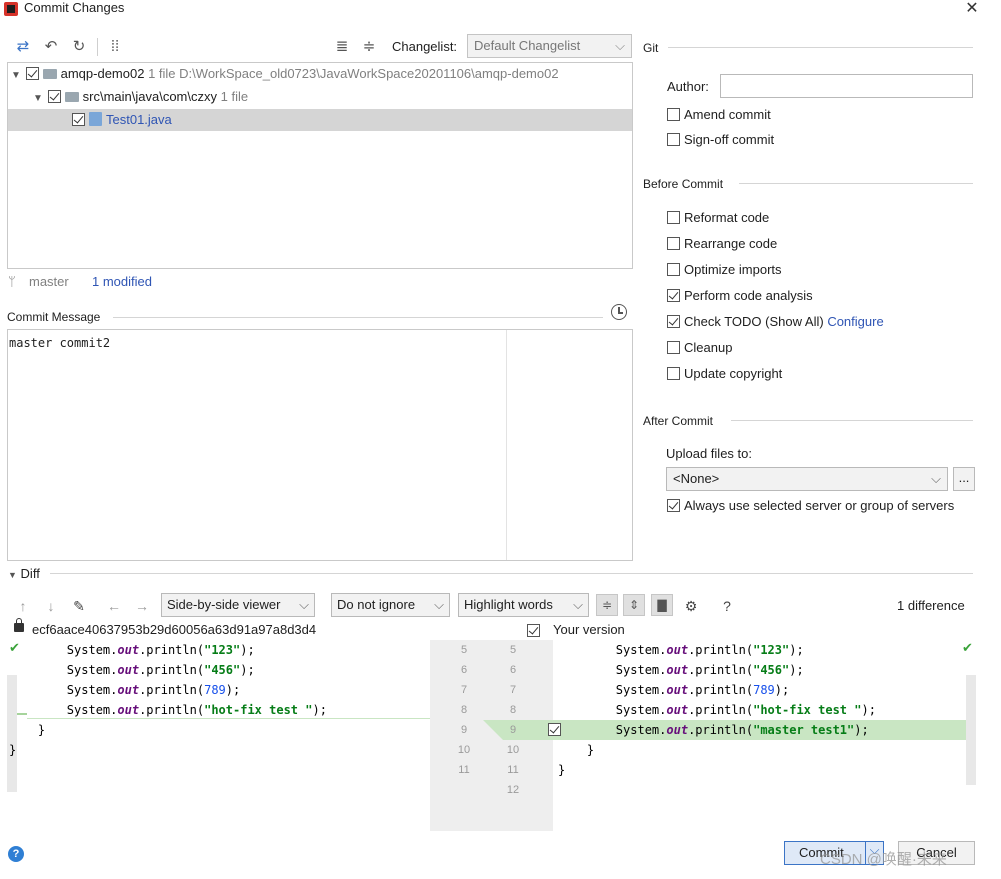 The image size is (1001, 879). I want to click on cleanup-checkbox, so click(673, 347).